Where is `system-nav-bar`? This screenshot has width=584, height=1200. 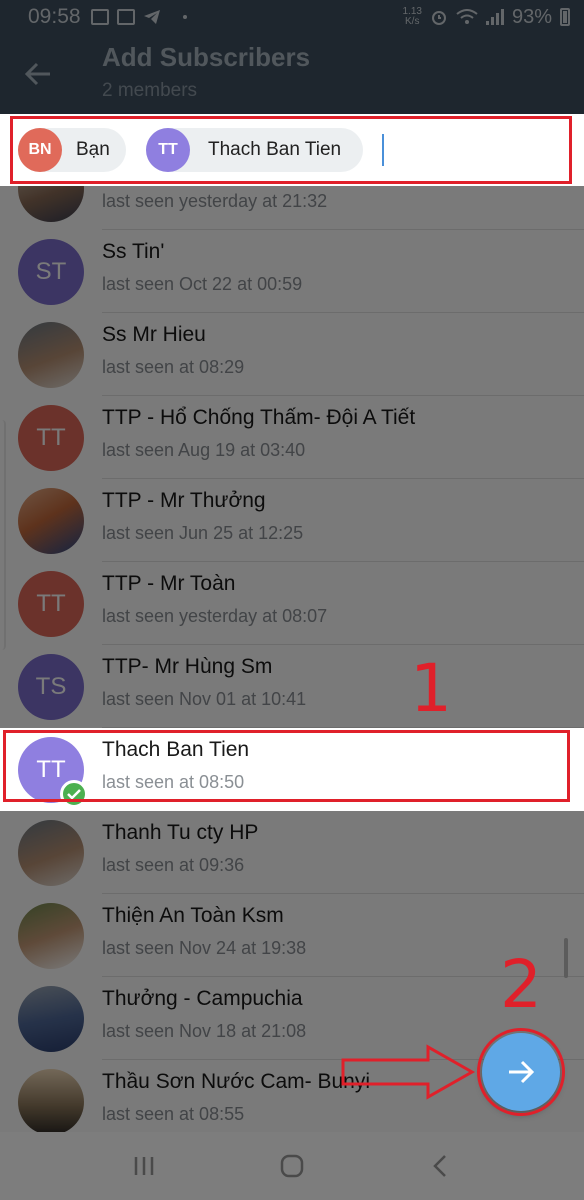 system-nav-bar is located at coordinates (292, 1166).